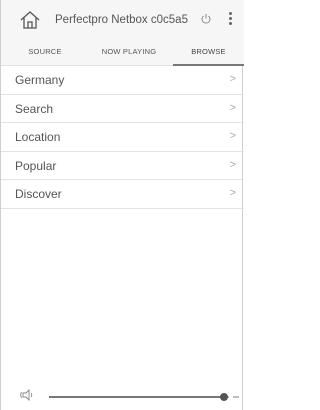 The width and height of the screenshot is (320, 410). What do you see at coordinates (45, 53) in the screenshot?
I see `tab-source: SOURCE` at bounding box center [45, 53].